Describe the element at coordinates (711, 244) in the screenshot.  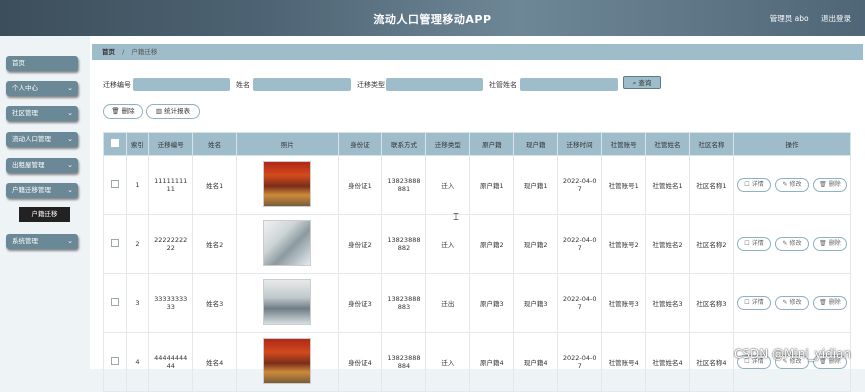
I see `cell-community: 社区名称2` at that location.